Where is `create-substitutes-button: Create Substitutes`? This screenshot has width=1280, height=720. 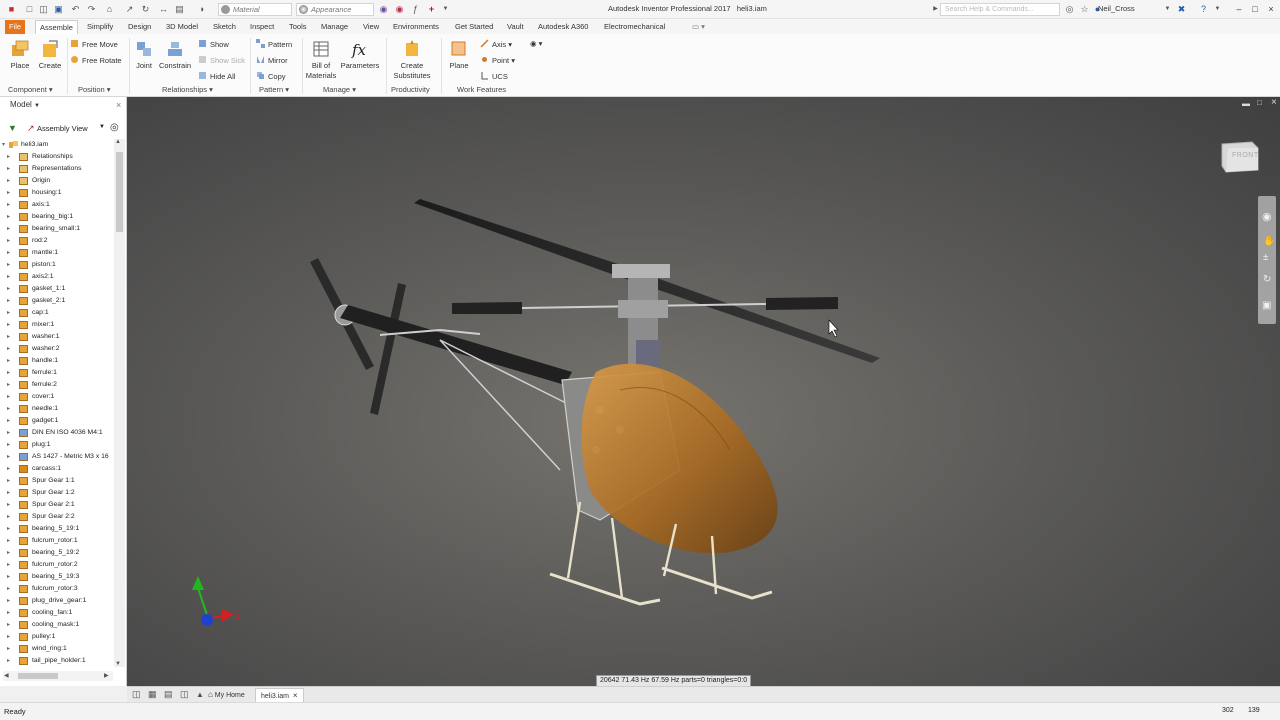 create-substitutes-button: Create Substitutes is located at coordinates (412, 60).